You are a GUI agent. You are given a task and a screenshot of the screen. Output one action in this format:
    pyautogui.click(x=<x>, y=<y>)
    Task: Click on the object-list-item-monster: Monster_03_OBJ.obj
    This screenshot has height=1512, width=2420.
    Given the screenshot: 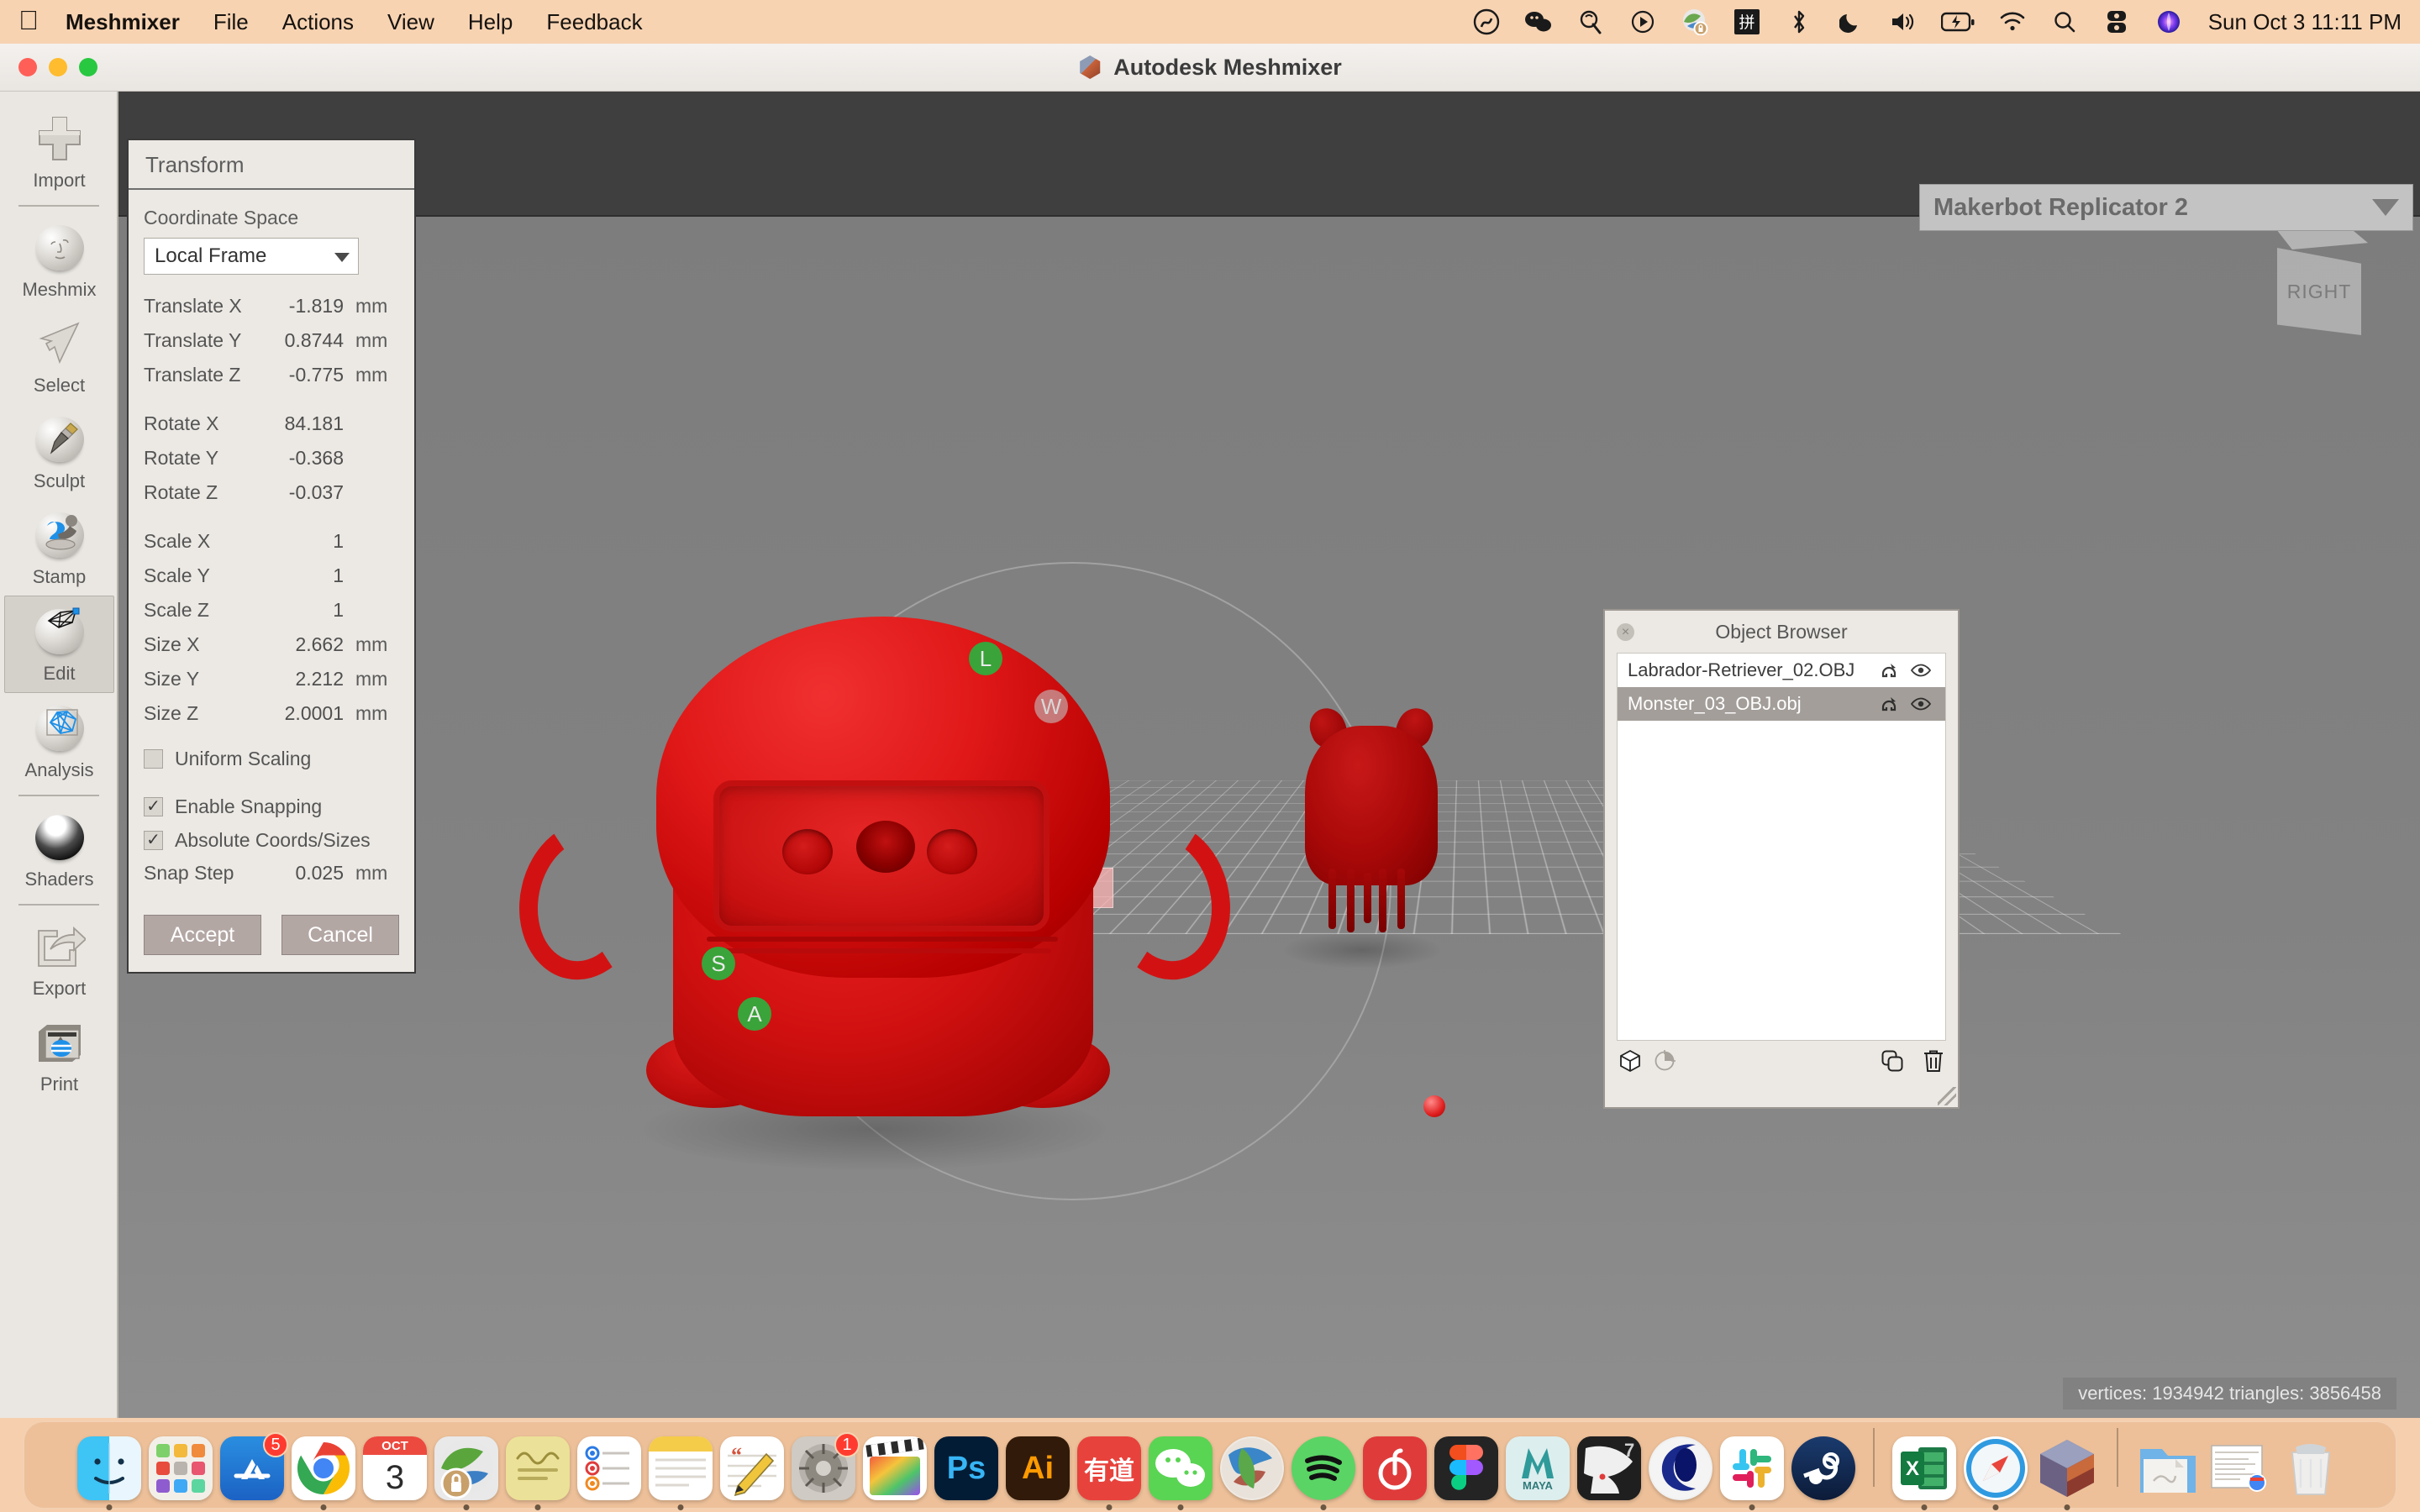 What is the action you would take?
    pyautogui.click(x=1782, y=704)
    